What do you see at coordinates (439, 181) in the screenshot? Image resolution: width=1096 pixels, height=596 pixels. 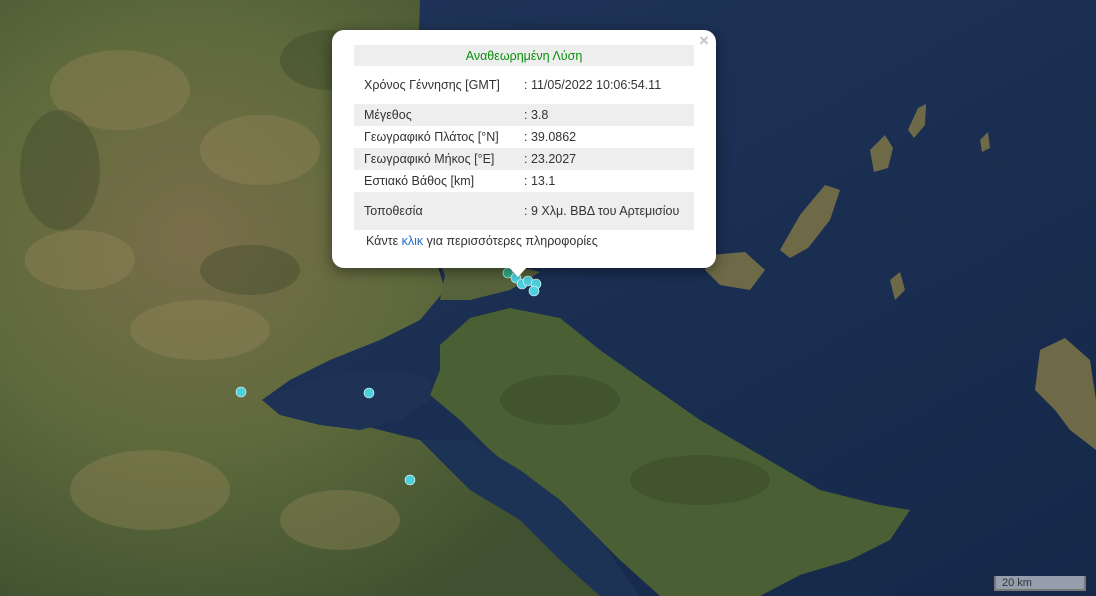 I see `info-label: Εστιακό Βάθος [km]` at bounding box center [439, 181].